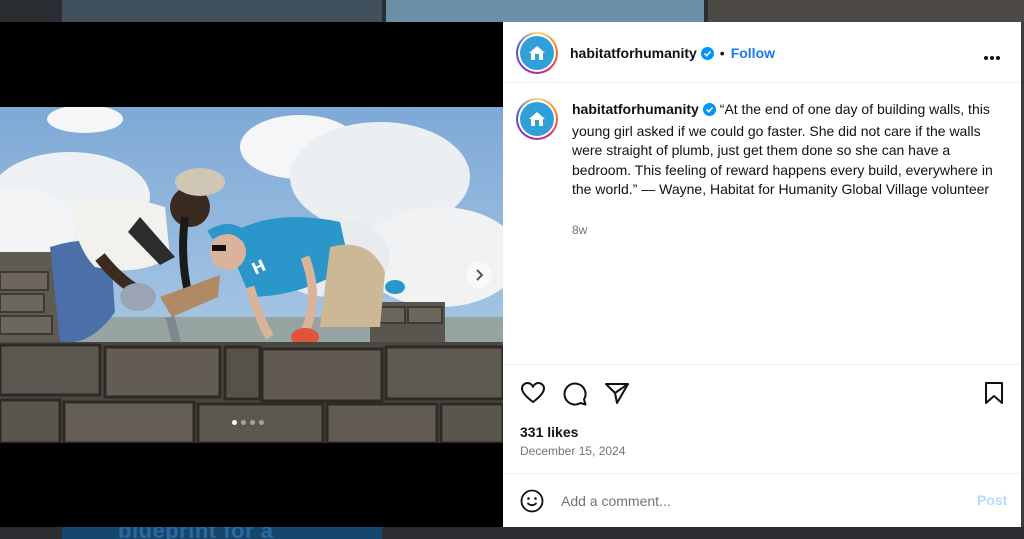 The height and width of the screenshot is (539, 1024). I want to click on profile-avatar, so click(537, 53).